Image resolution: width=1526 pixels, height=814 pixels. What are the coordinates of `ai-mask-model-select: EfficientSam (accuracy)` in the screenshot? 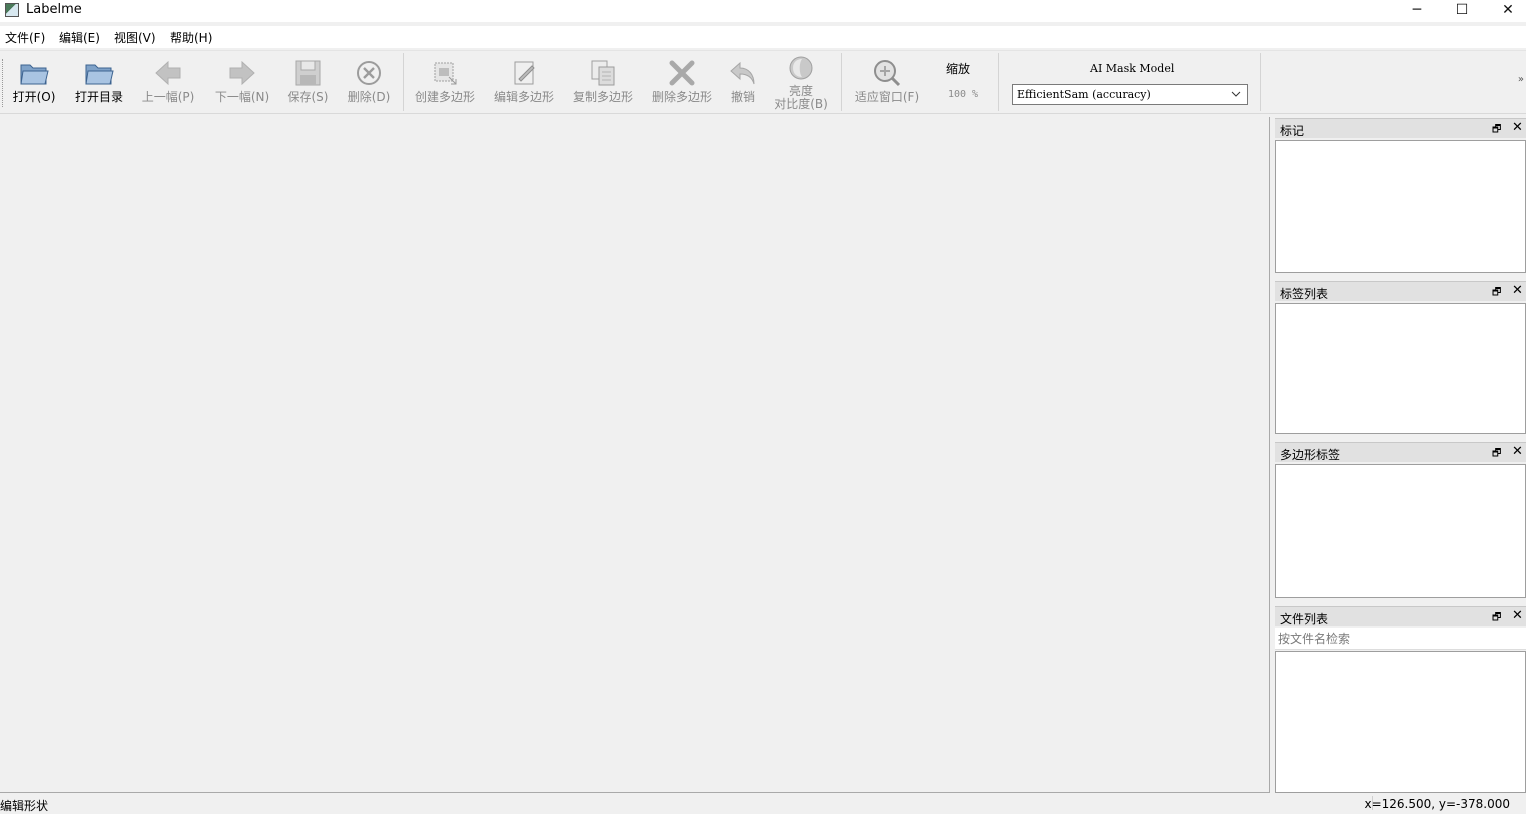 It's located at (1130, 94).